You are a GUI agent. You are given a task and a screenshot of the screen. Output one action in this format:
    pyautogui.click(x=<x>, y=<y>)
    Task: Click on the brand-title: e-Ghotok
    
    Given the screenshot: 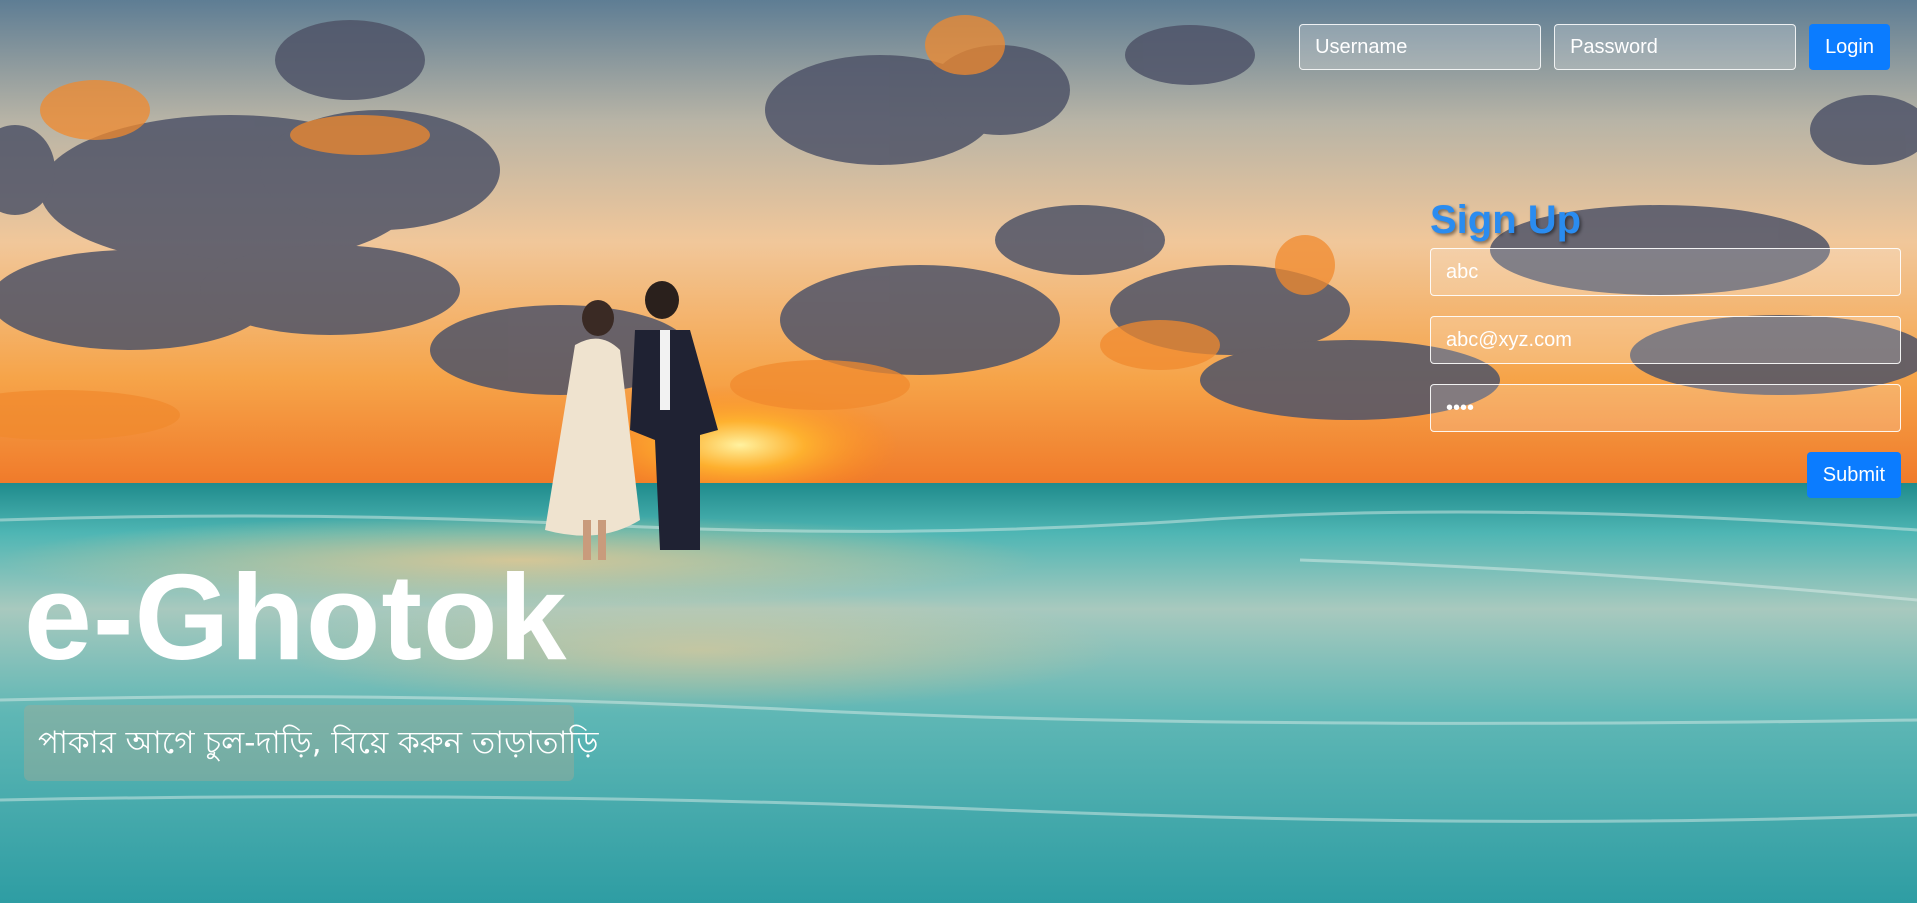 What is the action you would take?
    pyautogui.click(x=296, y=617)
    